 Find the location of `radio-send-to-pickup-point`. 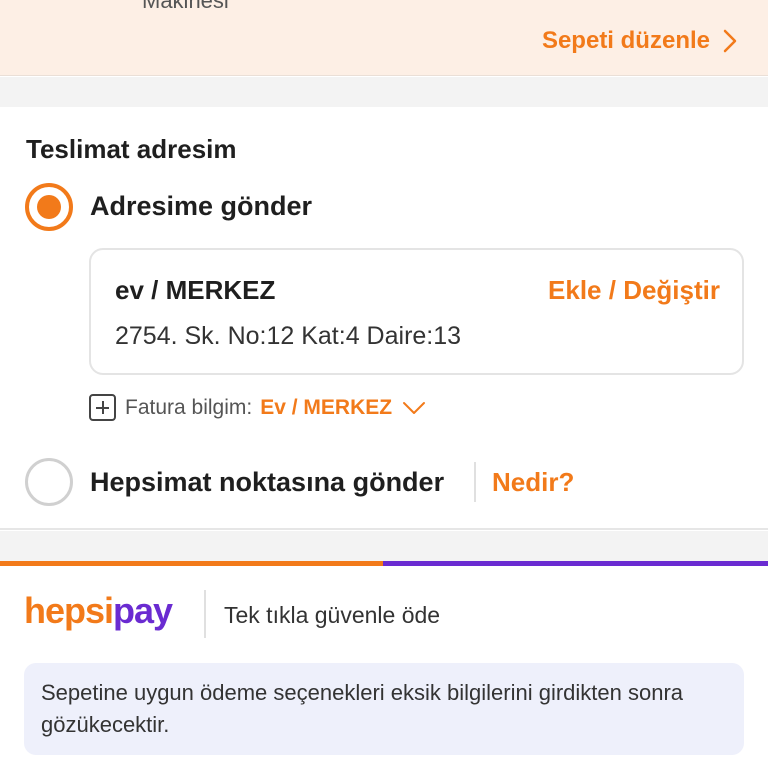

radio-send-to-pickup-point is located at coordinates (49, 482).